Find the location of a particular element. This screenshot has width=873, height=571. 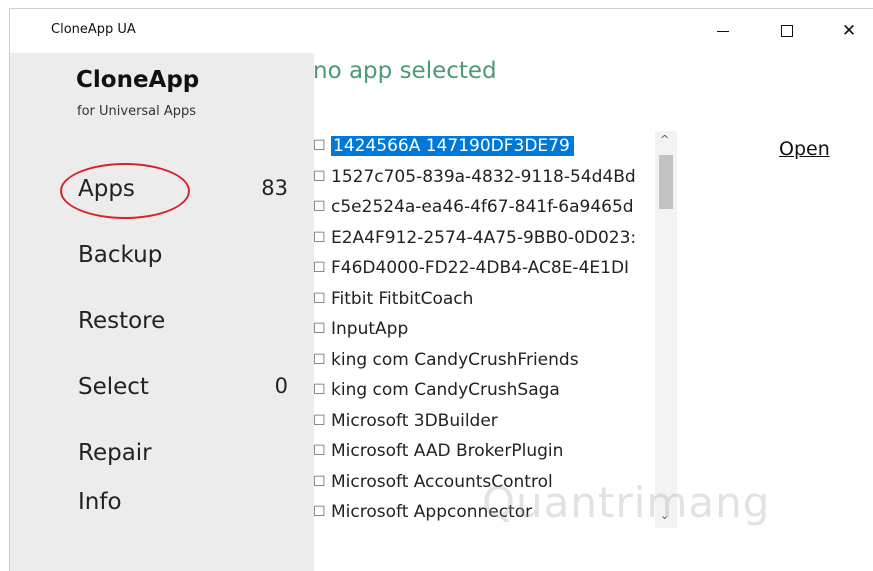

list-item: ☐ Microsoft AAD BrokerPlugin is located at coordinates (496, 451).